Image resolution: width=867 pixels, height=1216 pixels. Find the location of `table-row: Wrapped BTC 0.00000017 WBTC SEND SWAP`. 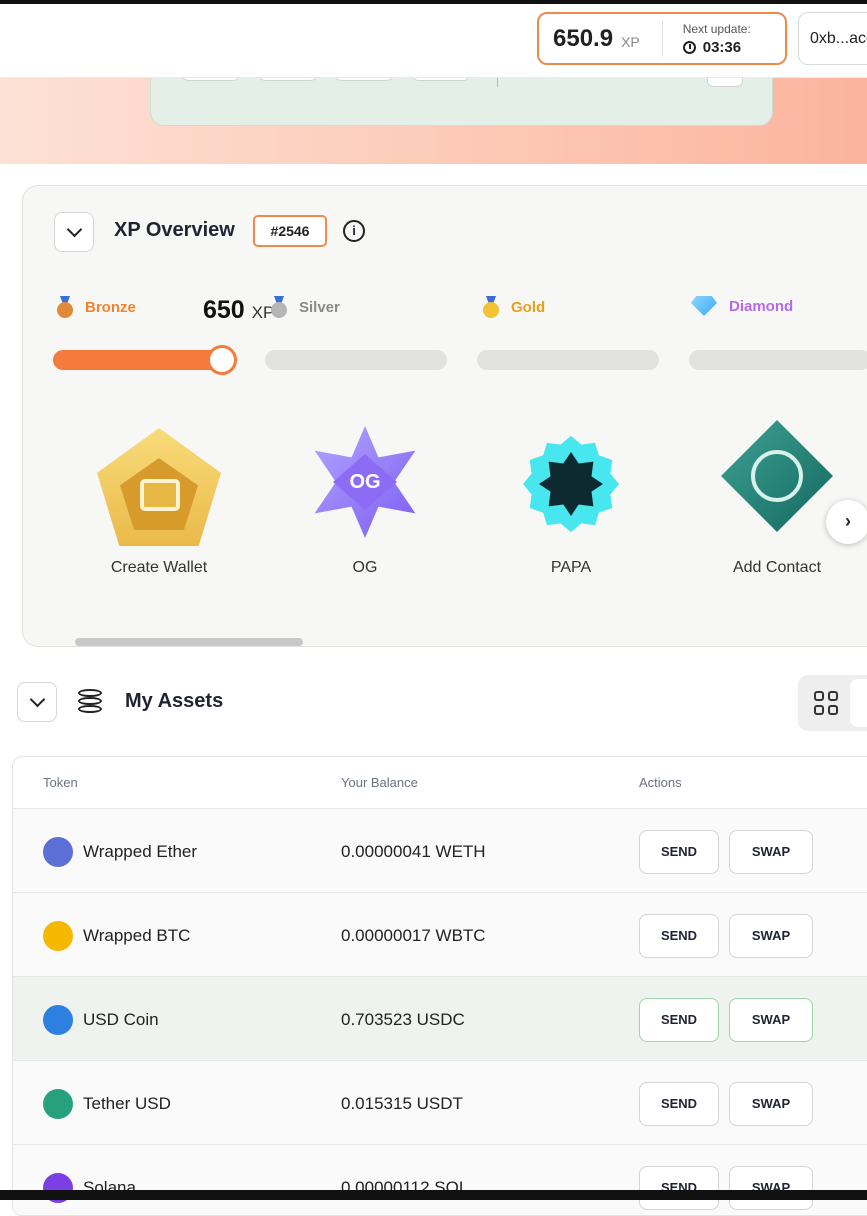

table-row: Wrapped BTC 0.00000017 WBTC SEND SWAP is located at coordinates (440, 935).